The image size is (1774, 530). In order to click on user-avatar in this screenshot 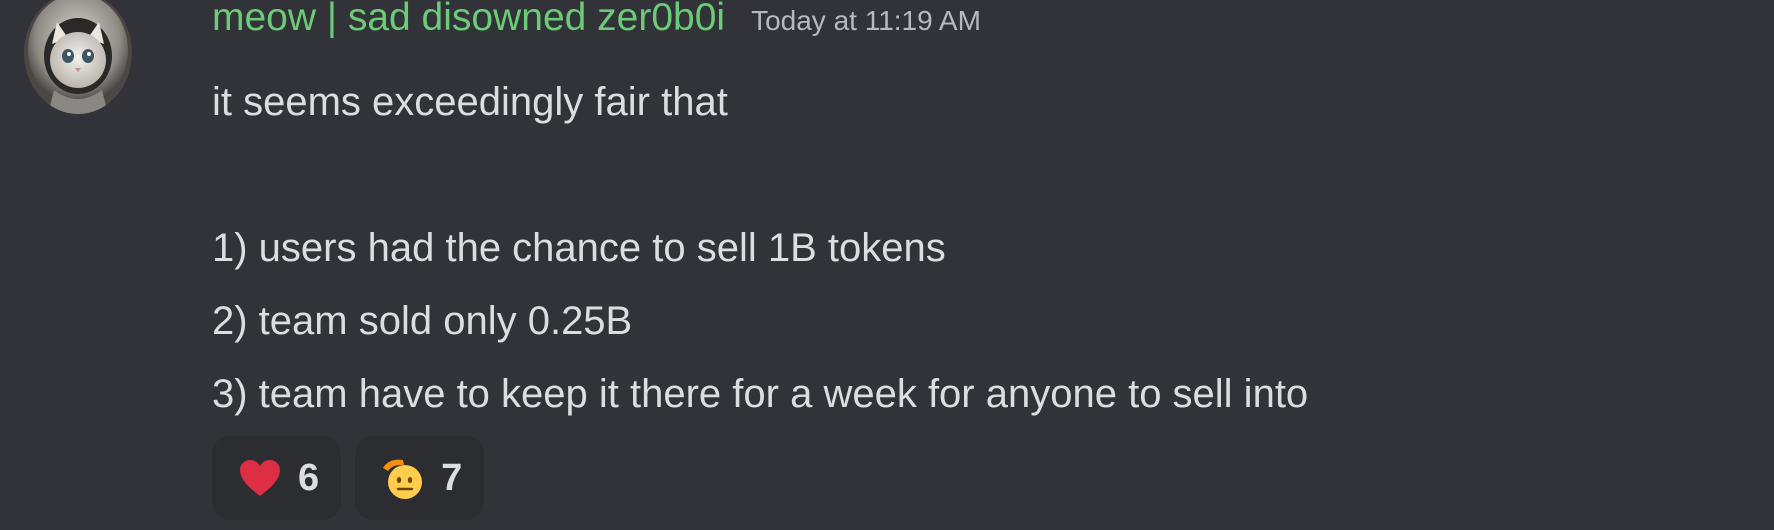, I will do `click(78, 57)`.